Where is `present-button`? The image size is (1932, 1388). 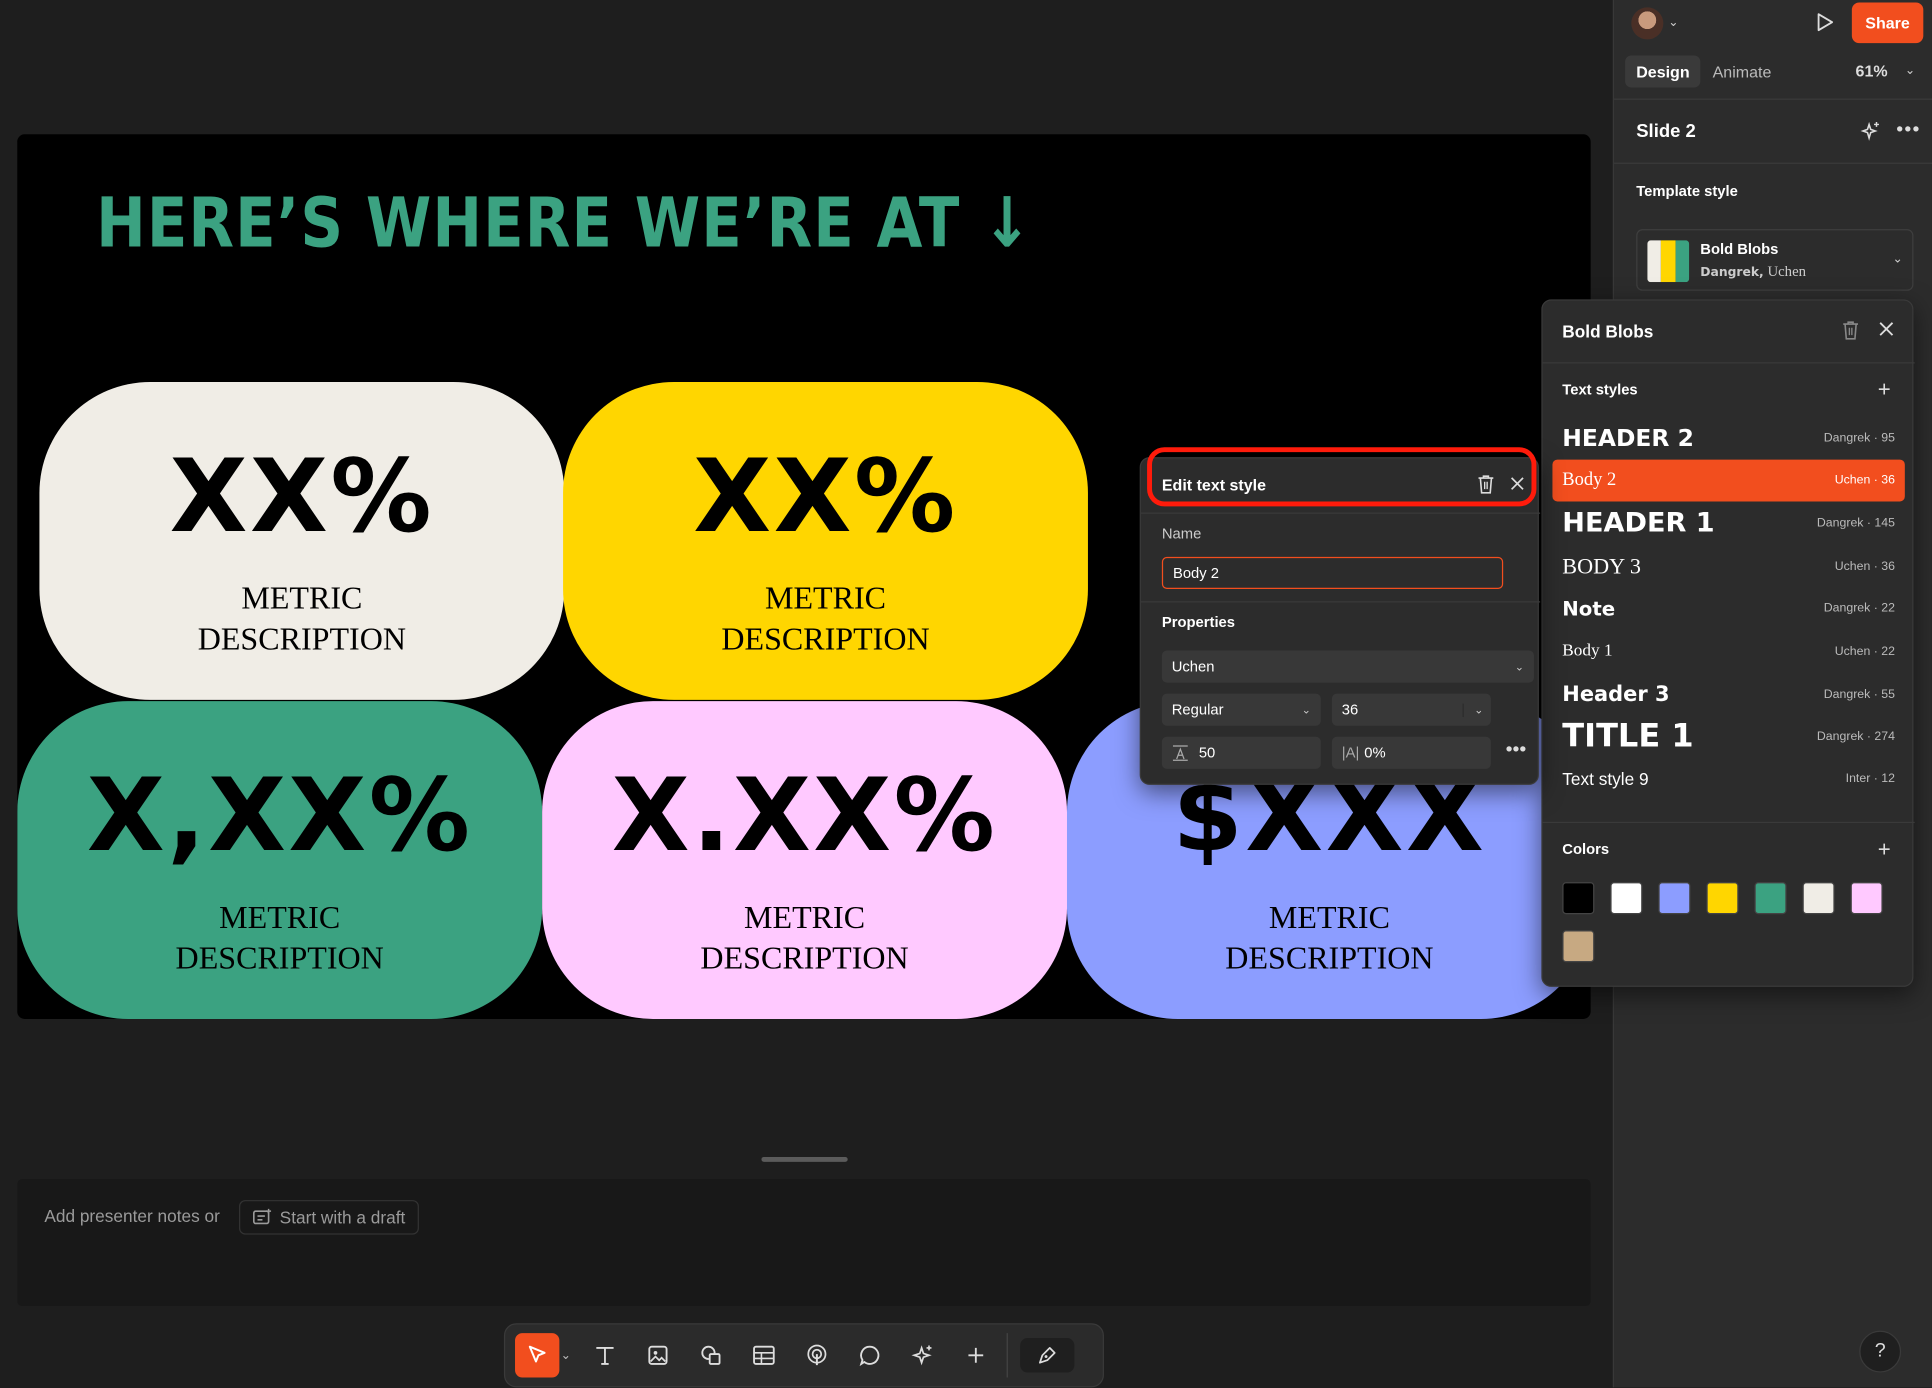 present-button is located at coordinates (1825, 25).